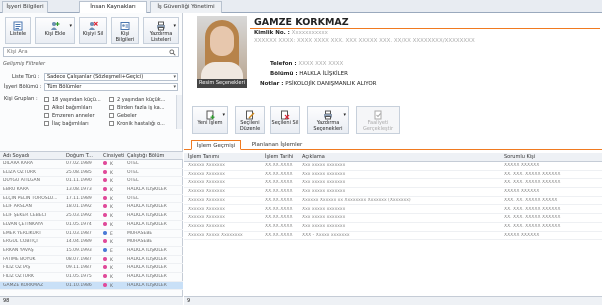  Describe the element at coordinates (203, 157) in the screenshot. I see `column-action: İşlem Tanımı` at that location.